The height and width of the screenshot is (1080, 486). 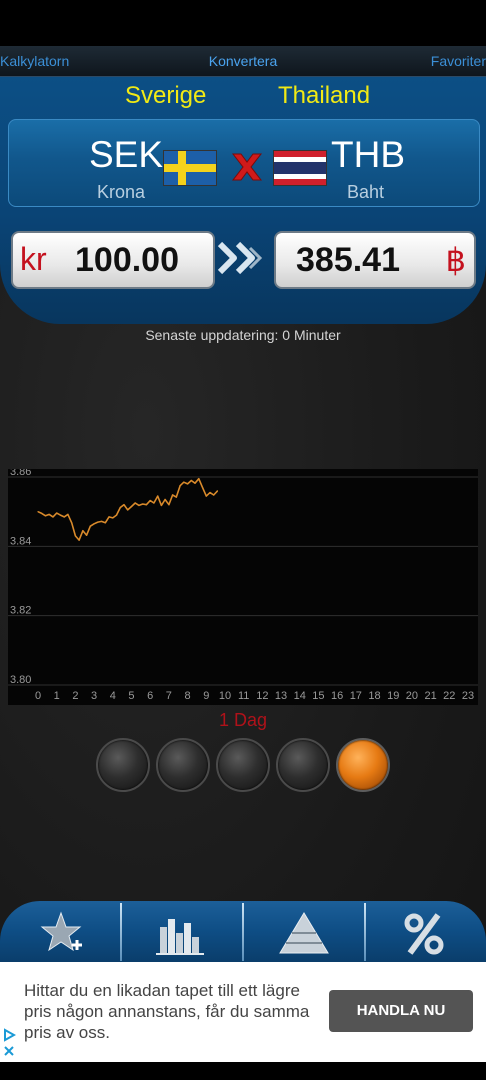 I want to click on result-box: 385.41 ฿, so click(x=375, y=260).